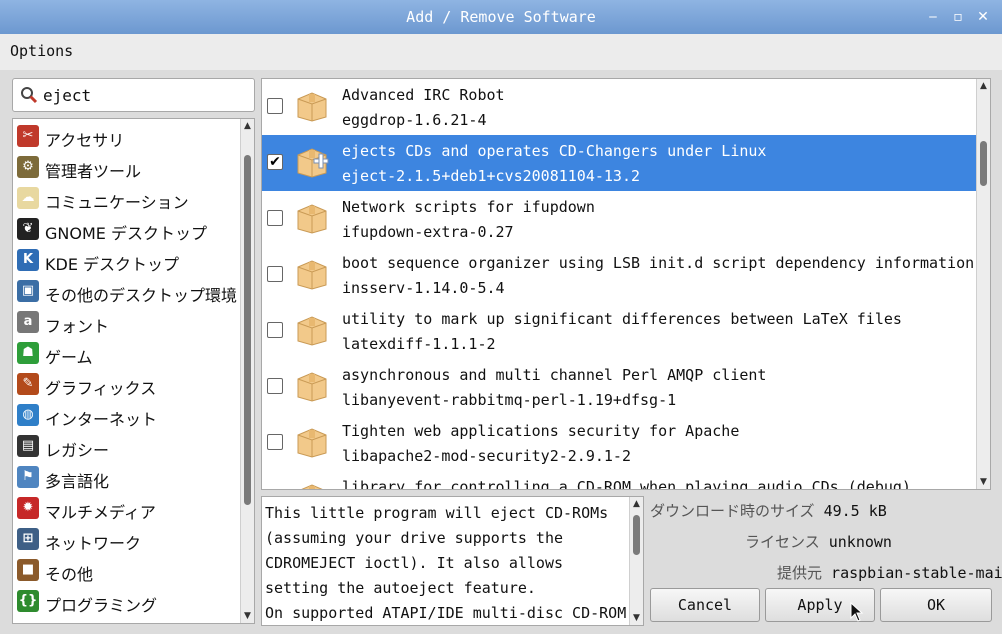 The width and height of the screenshot is (1002, 634). What do you see at coordinates (636, 561) in the screenshot?
I see `description-scrollbar: ▲ ▼` at bounding box center [636, 561].